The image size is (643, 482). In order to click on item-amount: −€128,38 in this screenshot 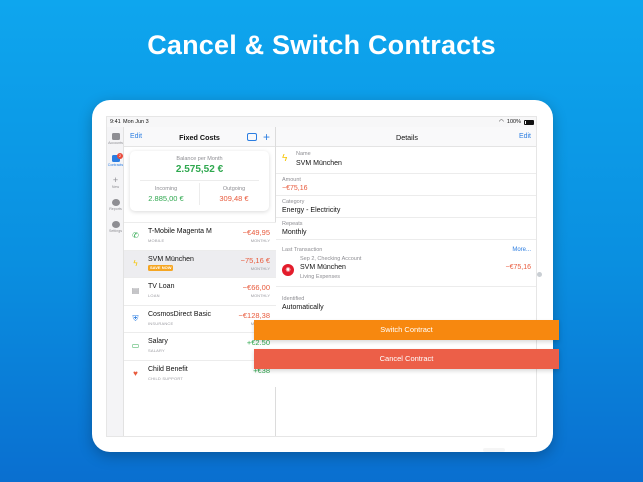, I will do `click(254, 315)`.